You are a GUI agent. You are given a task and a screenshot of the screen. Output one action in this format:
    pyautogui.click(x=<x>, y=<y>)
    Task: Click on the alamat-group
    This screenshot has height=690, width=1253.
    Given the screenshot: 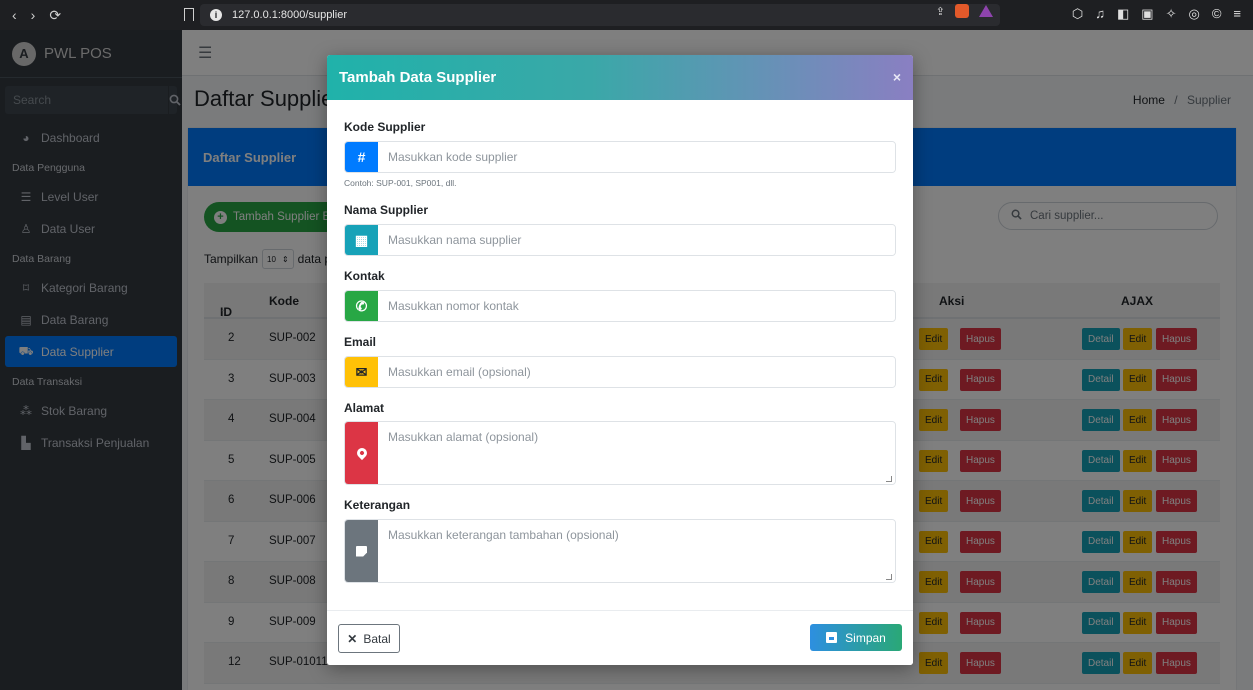 What is the action you would take?
    pyautogui.click(x=620, y=453)
    